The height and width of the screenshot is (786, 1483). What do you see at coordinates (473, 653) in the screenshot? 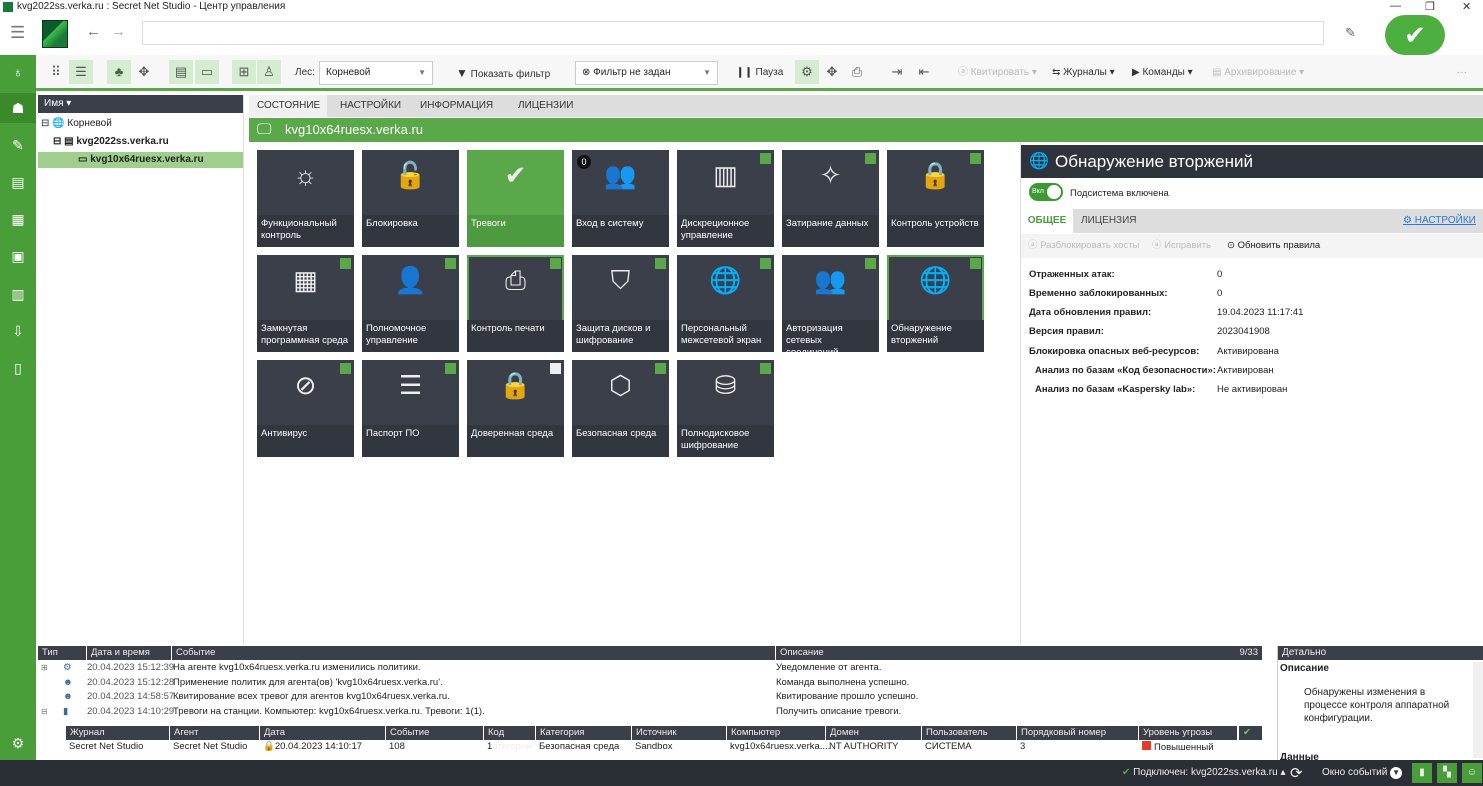
I see `col-event: Событие` at bounding box center [473, 653].